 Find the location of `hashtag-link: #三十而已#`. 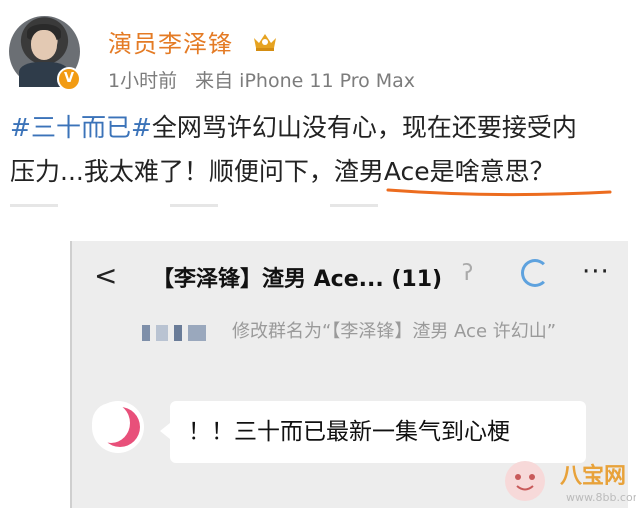

hashtag-link: #三十而已# is located at coordinates (81, 127).